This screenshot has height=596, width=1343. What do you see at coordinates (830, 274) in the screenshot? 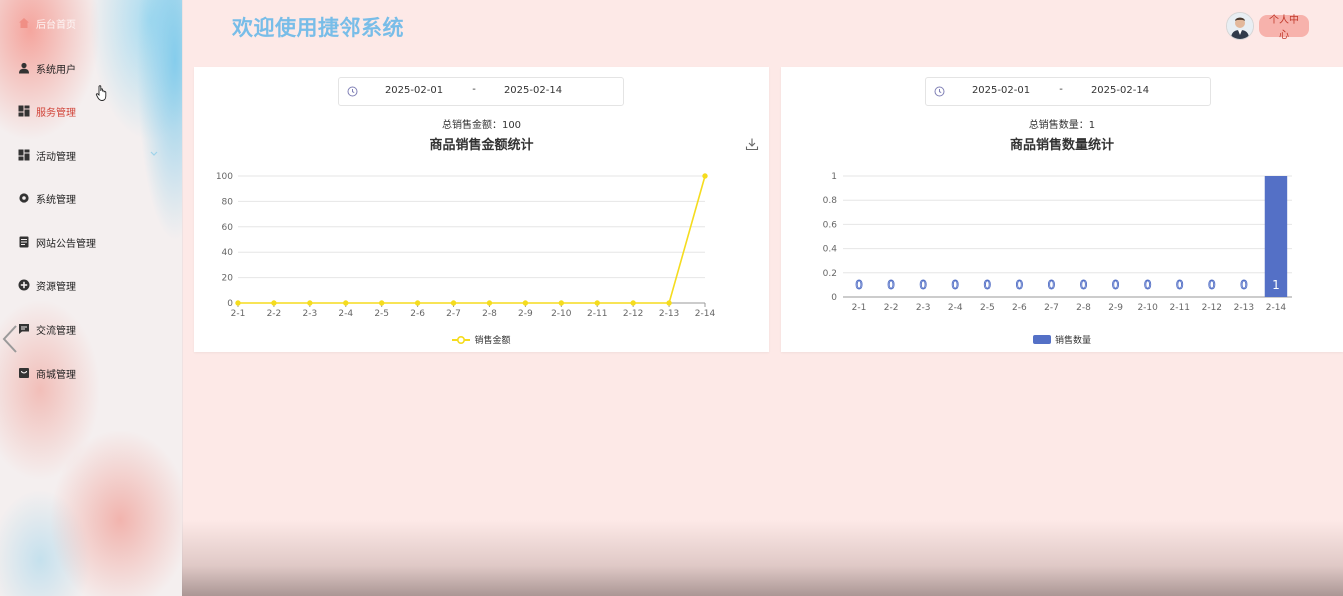
I see `y-tick-label: 0.2` at bounding box center [830, 274].